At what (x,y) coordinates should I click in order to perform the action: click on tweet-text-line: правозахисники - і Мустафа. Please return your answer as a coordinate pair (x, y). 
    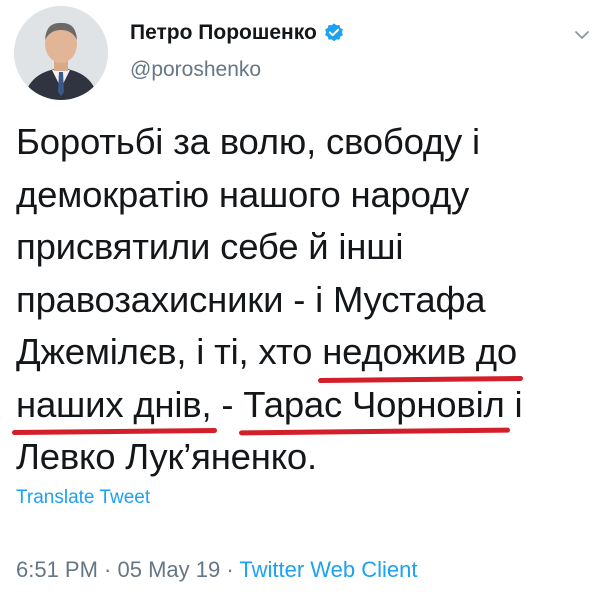
    Looking at the image, I should click on (306, 300).